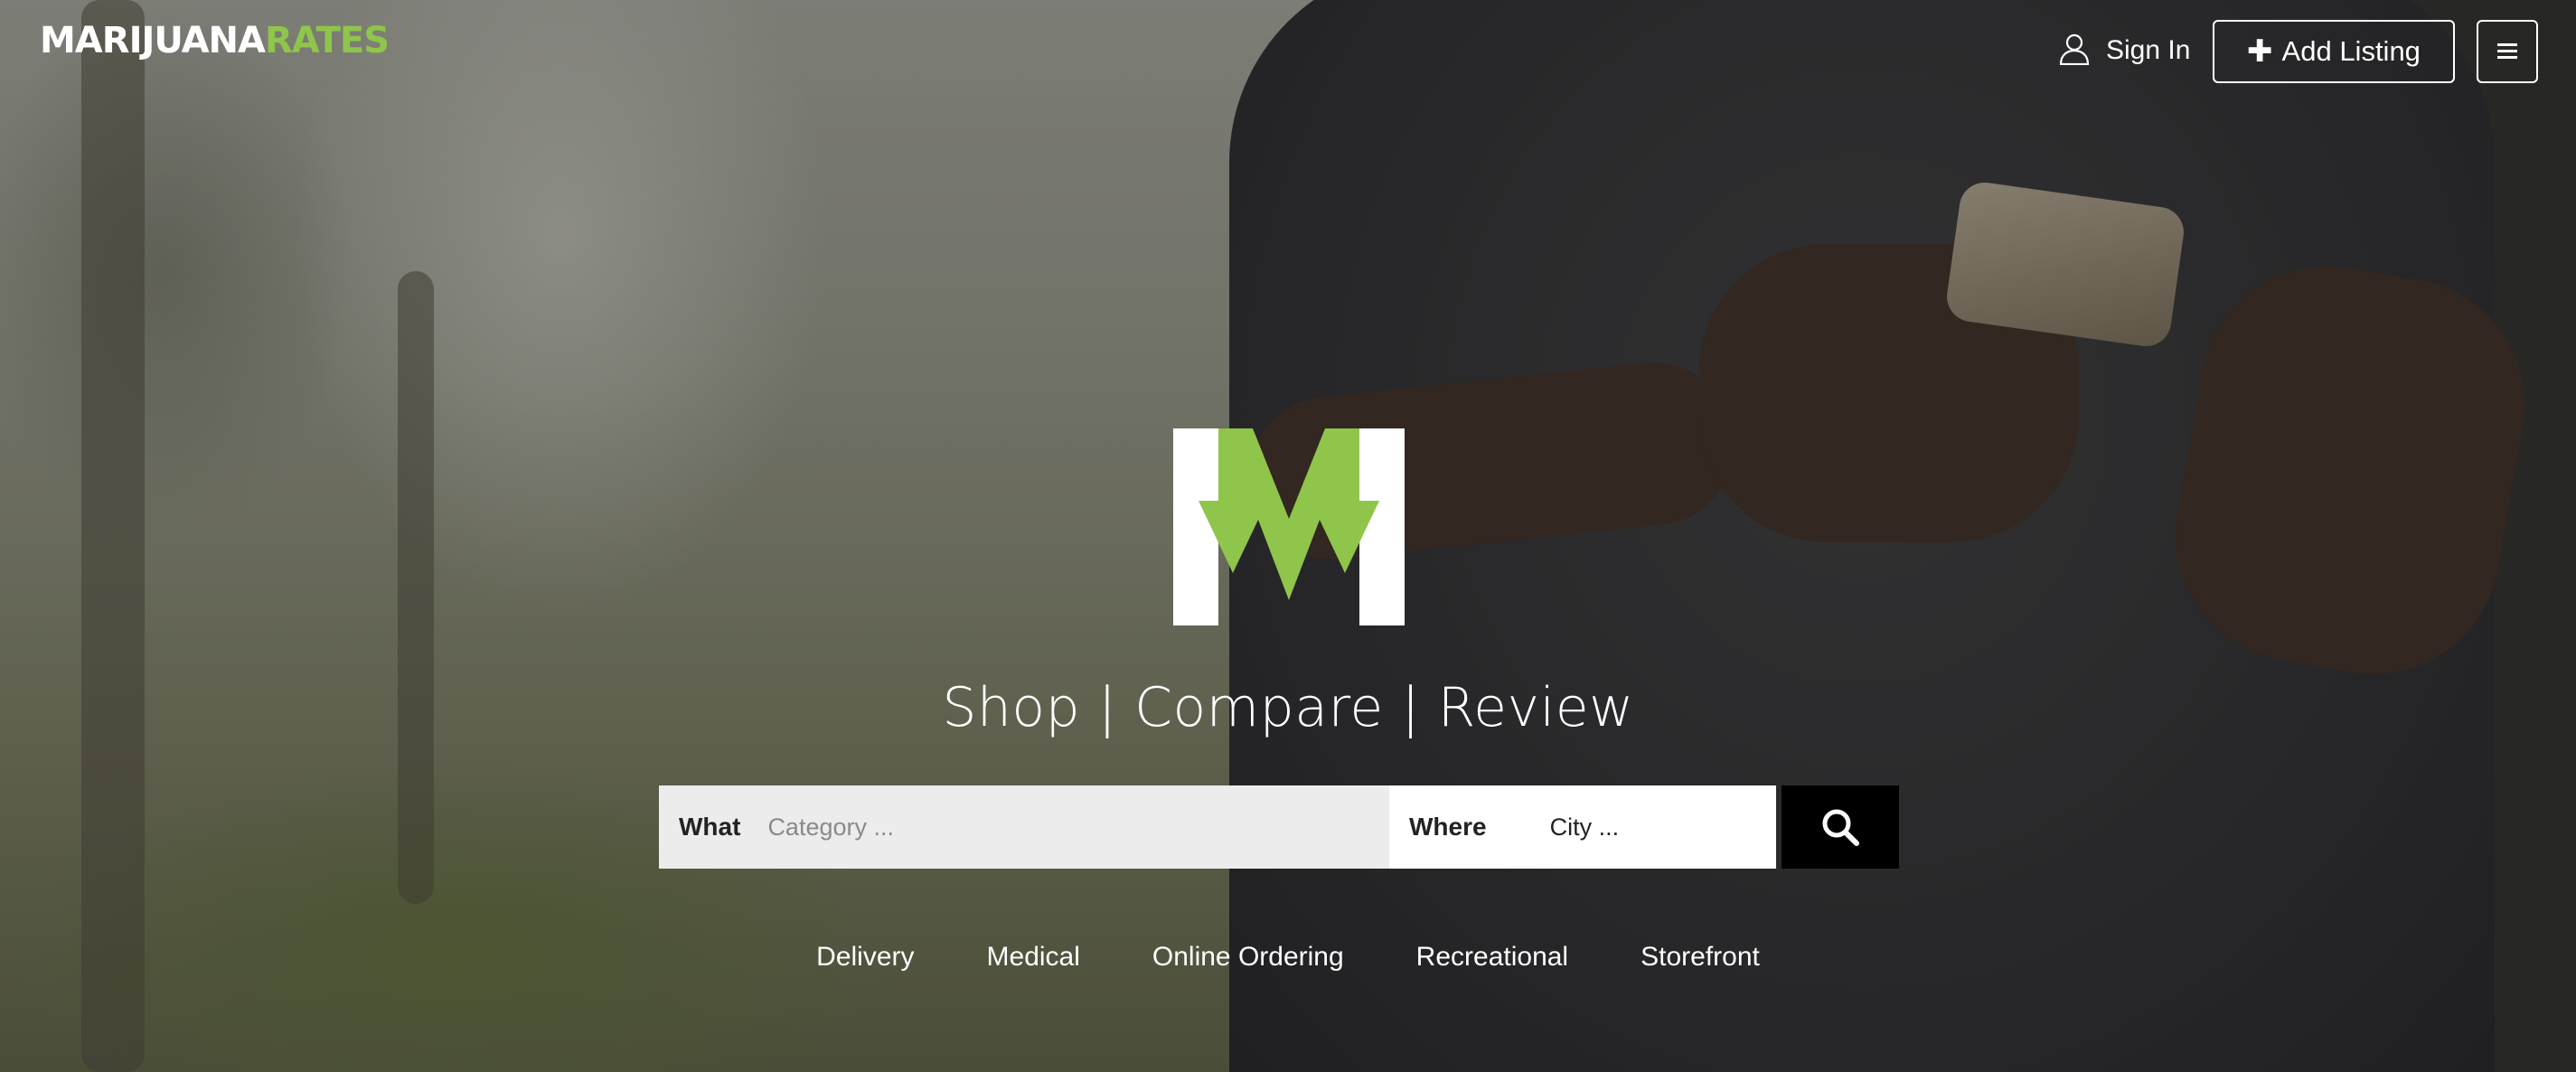 This screenshot has height=1072, width=2576. I want to click on search-bar: What Where, so click(1279, 827).